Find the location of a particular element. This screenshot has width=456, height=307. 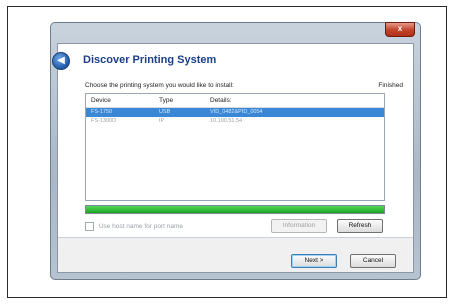

column-header-type: Type is located at coordinates (166, 100).